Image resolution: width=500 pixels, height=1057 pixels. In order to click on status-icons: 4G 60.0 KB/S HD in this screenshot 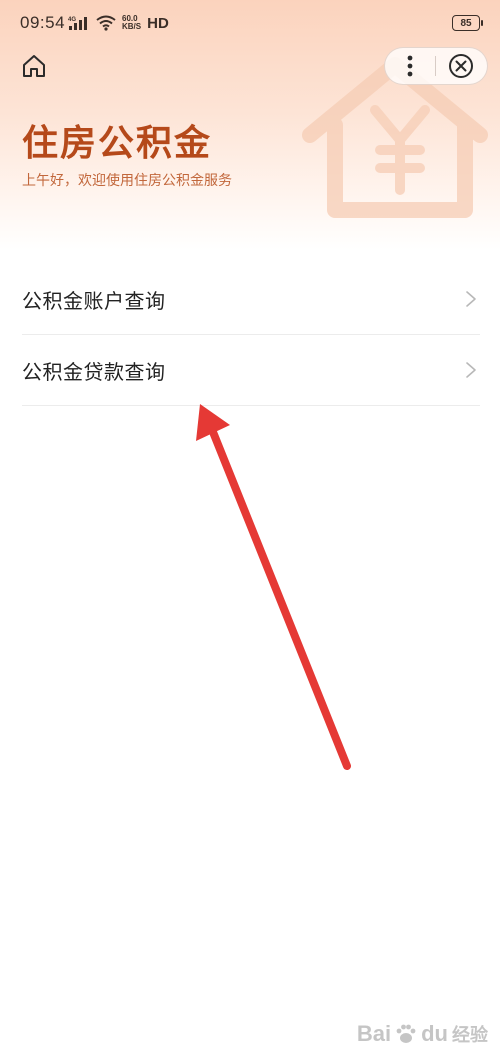, I will do `click(118, 23)`.